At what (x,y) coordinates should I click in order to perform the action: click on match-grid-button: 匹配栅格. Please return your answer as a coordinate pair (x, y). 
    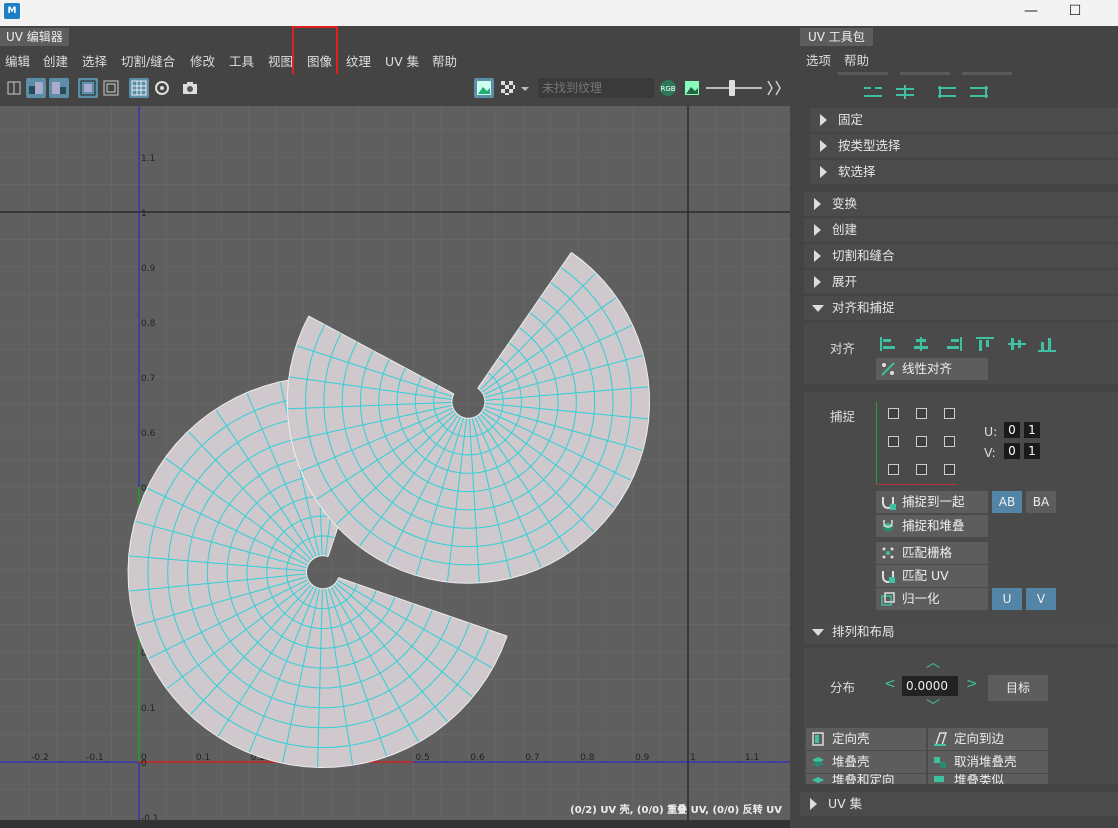
    Looking at the image, I should click on (932, 553).